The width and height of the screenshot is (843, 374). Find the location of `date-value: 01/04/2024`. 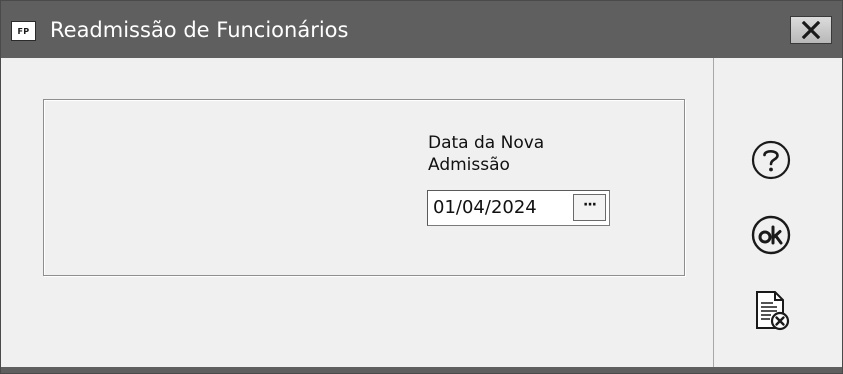

date-value: 01/04/2024 is located at coordinates (485, 208).